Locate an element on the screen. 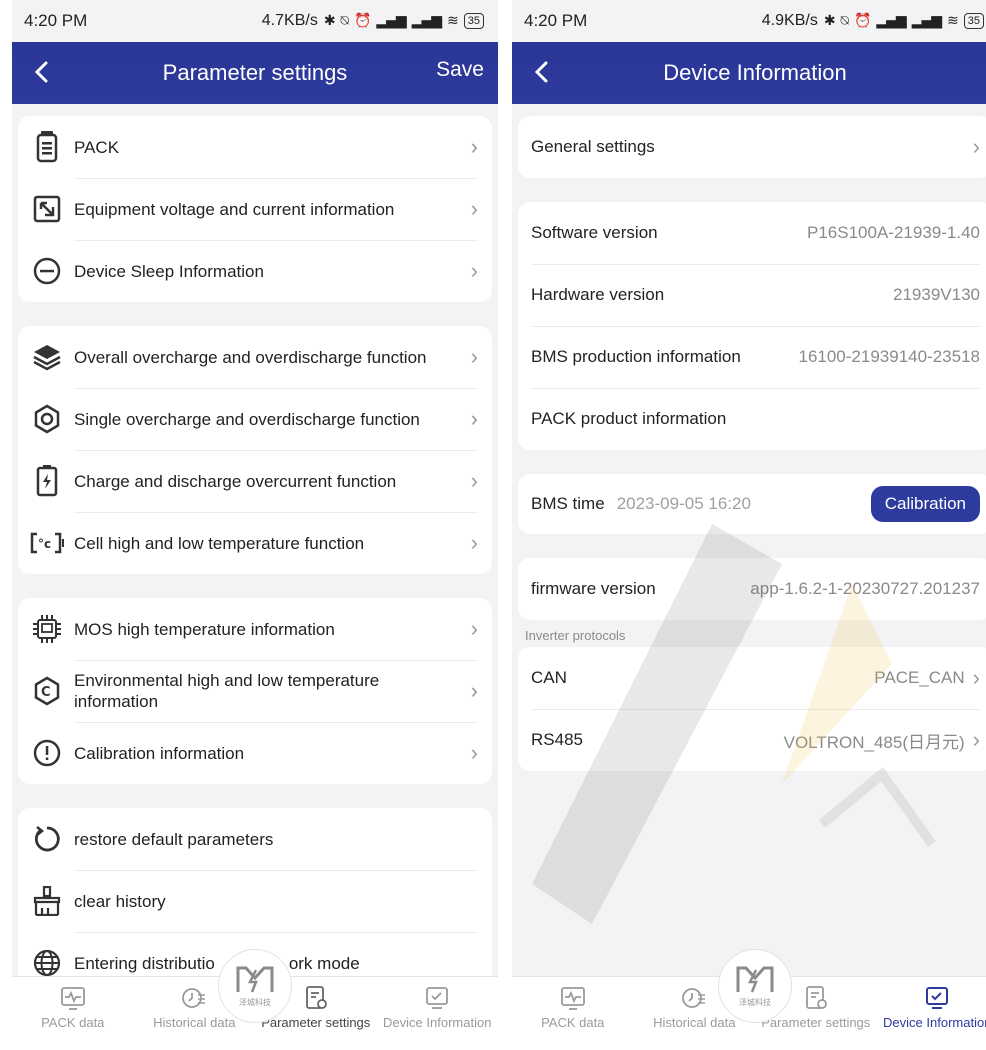 Image resolution: width=986 pixels, height=1050 pixels. tab-label: Device Information is located at coordinates (437, 1022).